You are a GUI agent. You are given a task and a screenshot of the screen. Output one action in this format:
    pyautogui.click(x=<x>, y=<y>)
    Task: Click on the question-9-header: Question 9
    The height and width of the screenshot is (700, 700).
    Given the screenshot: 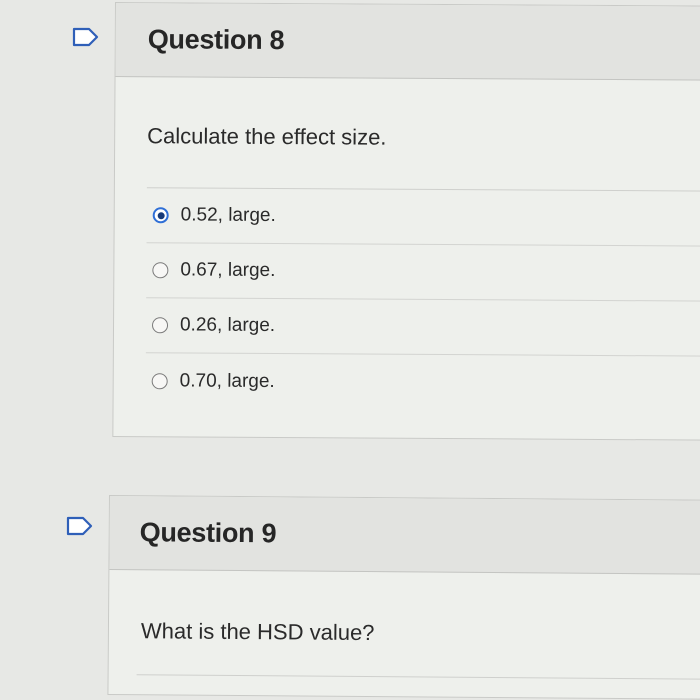 What is the action you would take?
    pyautogui.click(x=404, y=535)
    